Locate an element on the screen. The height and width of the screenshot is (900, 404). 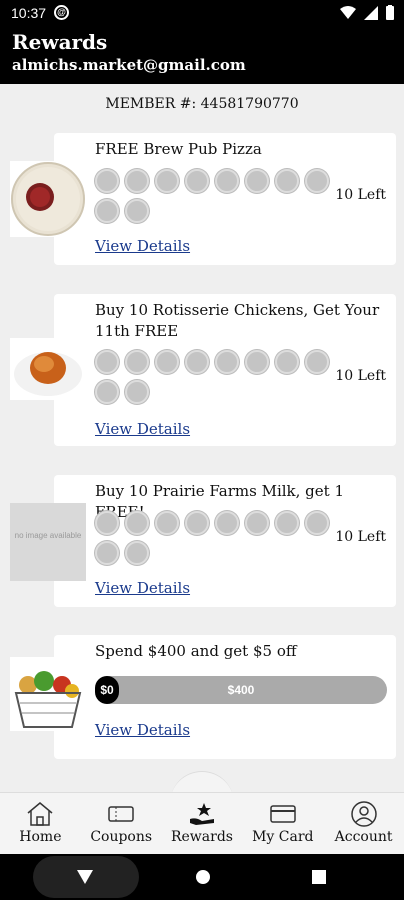
clock: 10:37 is located at coordinates (29, 13).